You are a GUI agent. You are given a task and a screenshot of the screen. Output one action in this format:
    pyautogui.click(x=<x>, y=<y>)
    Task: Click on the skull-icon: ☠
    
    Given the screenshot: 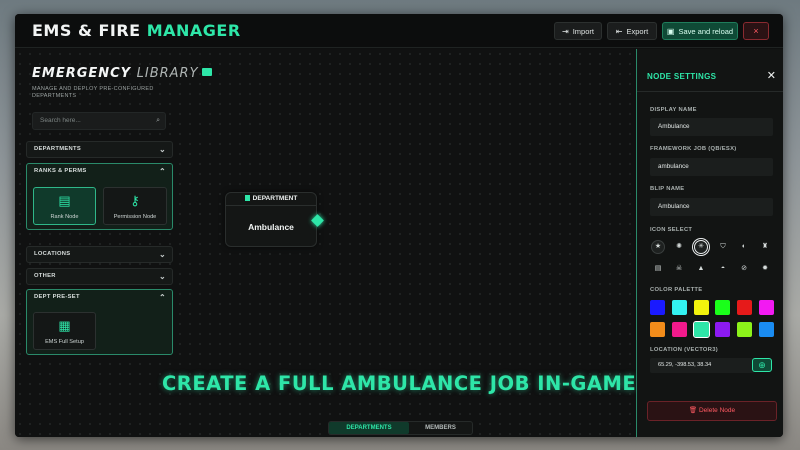 What is the action you would take?
    pyautogui.click(x=679, y=269)
    